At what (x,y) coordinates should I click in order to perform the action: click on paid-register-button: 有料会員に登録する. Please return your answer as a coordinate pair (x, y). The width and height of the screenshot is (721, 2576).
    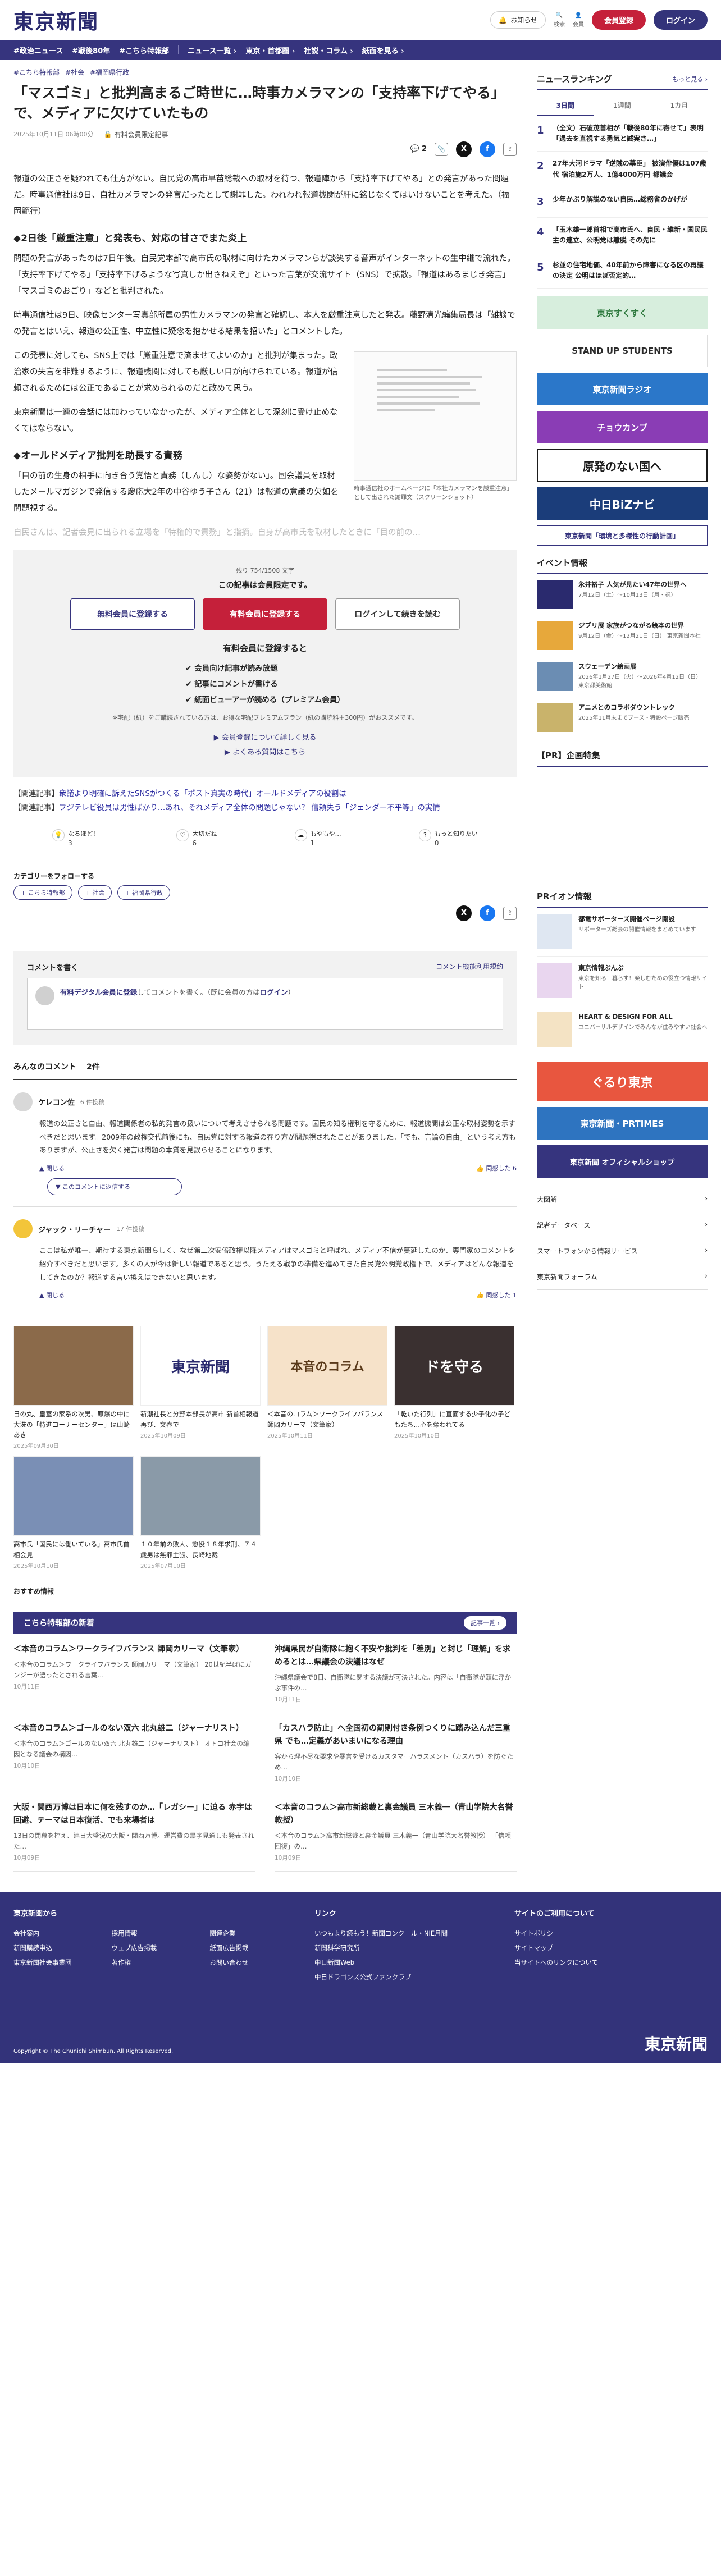
    Looking at the image, I should click on (265, 614).